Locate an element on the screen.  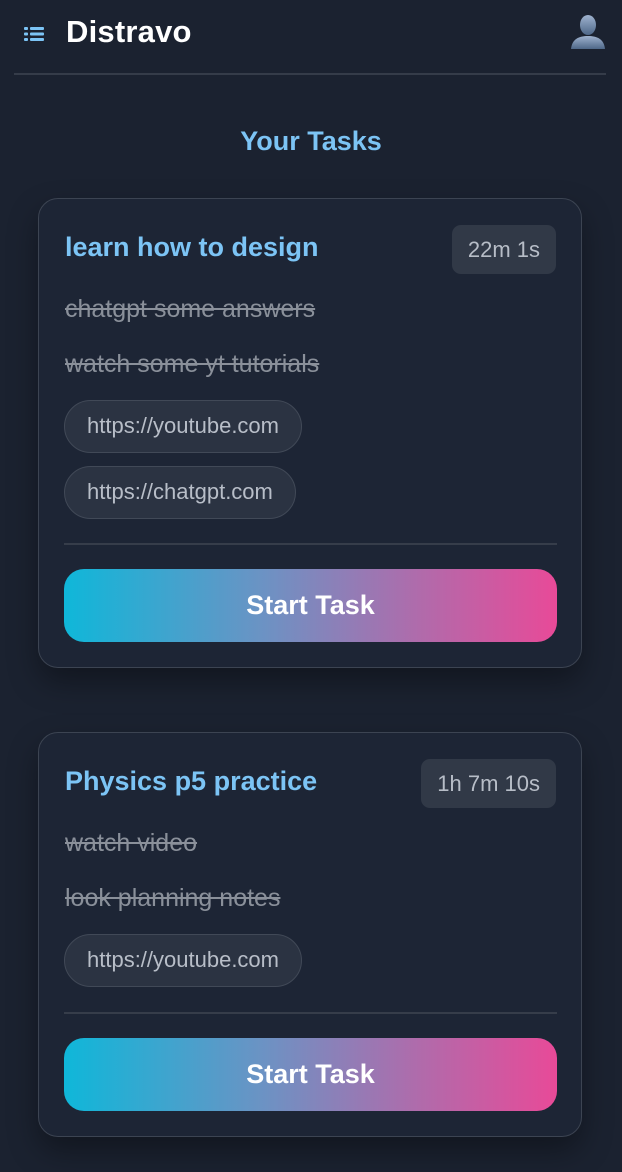
subtask-item: look planning notes is located at coordinates (172, 898).